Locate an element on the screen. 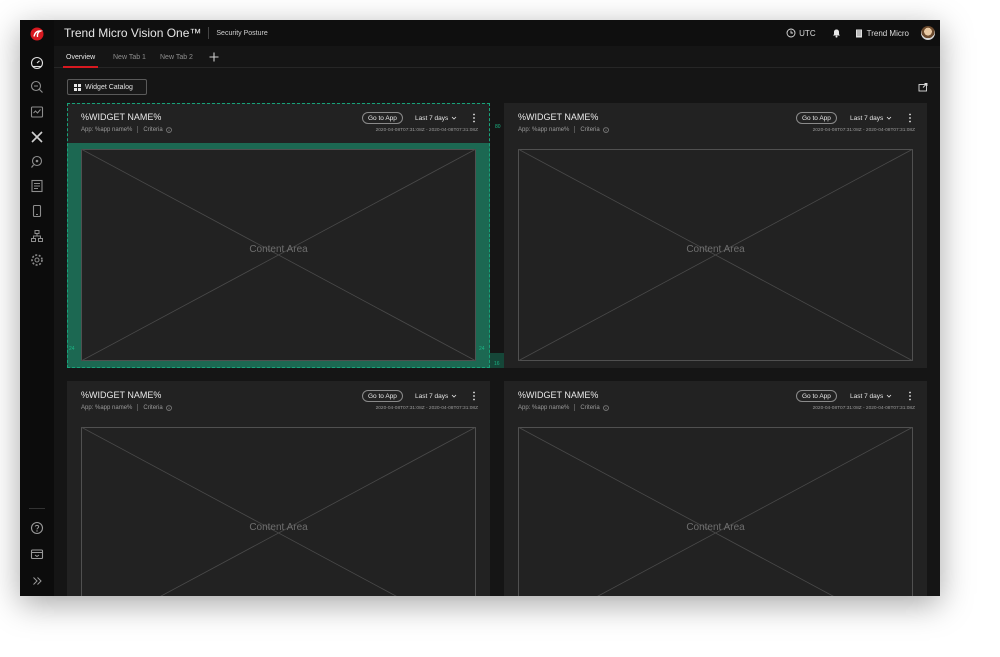 This screenshot has width=1000, height=657. workbench-icon is located at coordinates (37, 112).